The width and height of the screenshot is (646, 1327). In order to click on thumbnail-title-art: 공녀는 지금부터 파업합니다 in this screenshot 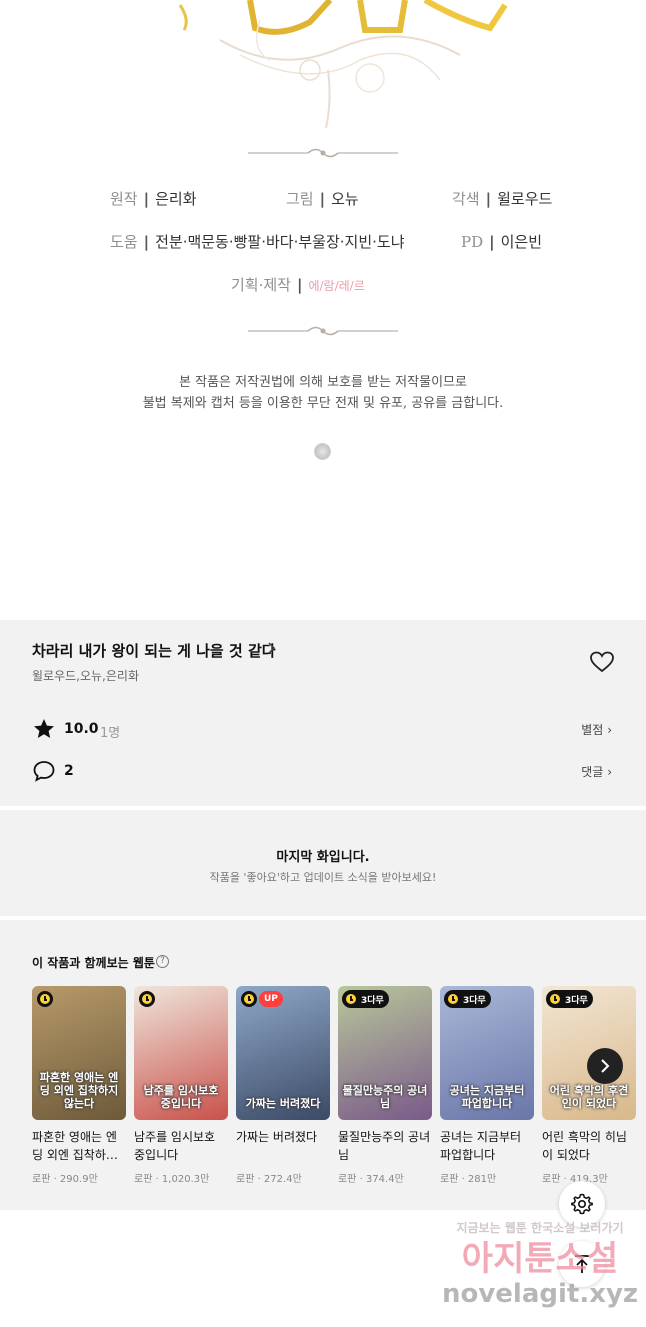, I will do `click(487, 1097)`.